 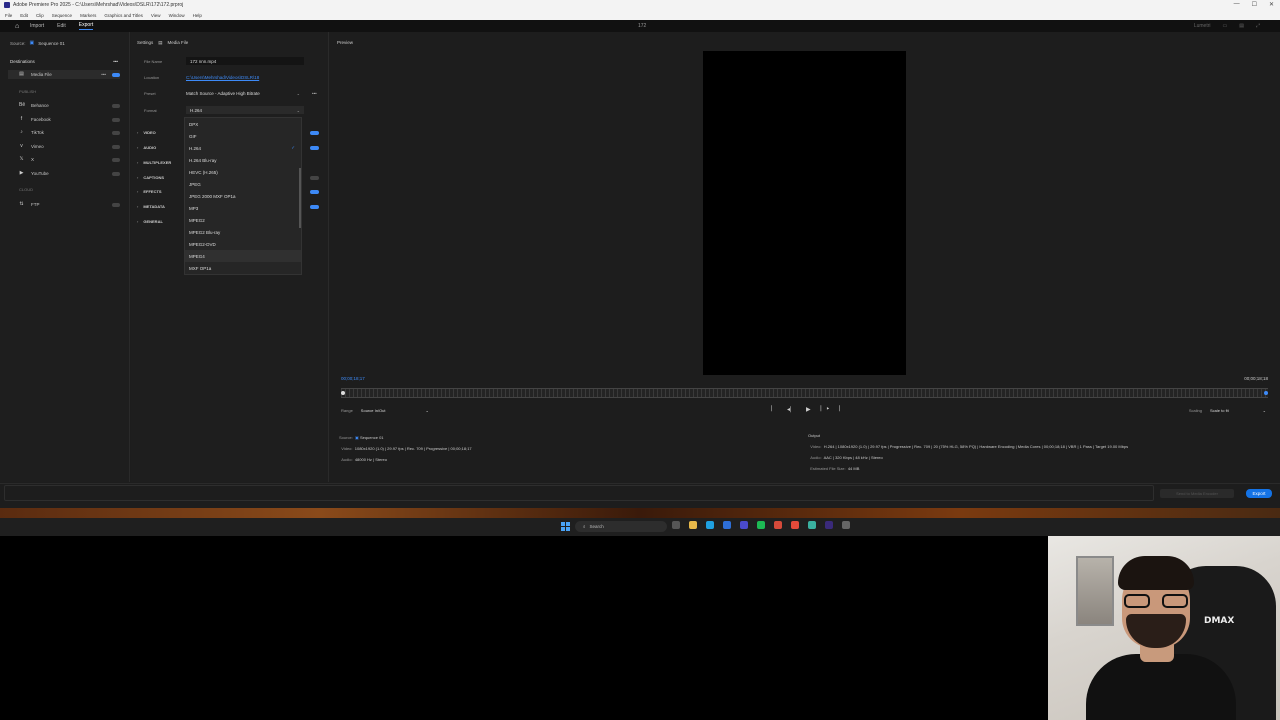 What do you see at coordinates (243, 184) in the screenshot?
I see `format-option: JPEG` at bounding box center [243, 184].